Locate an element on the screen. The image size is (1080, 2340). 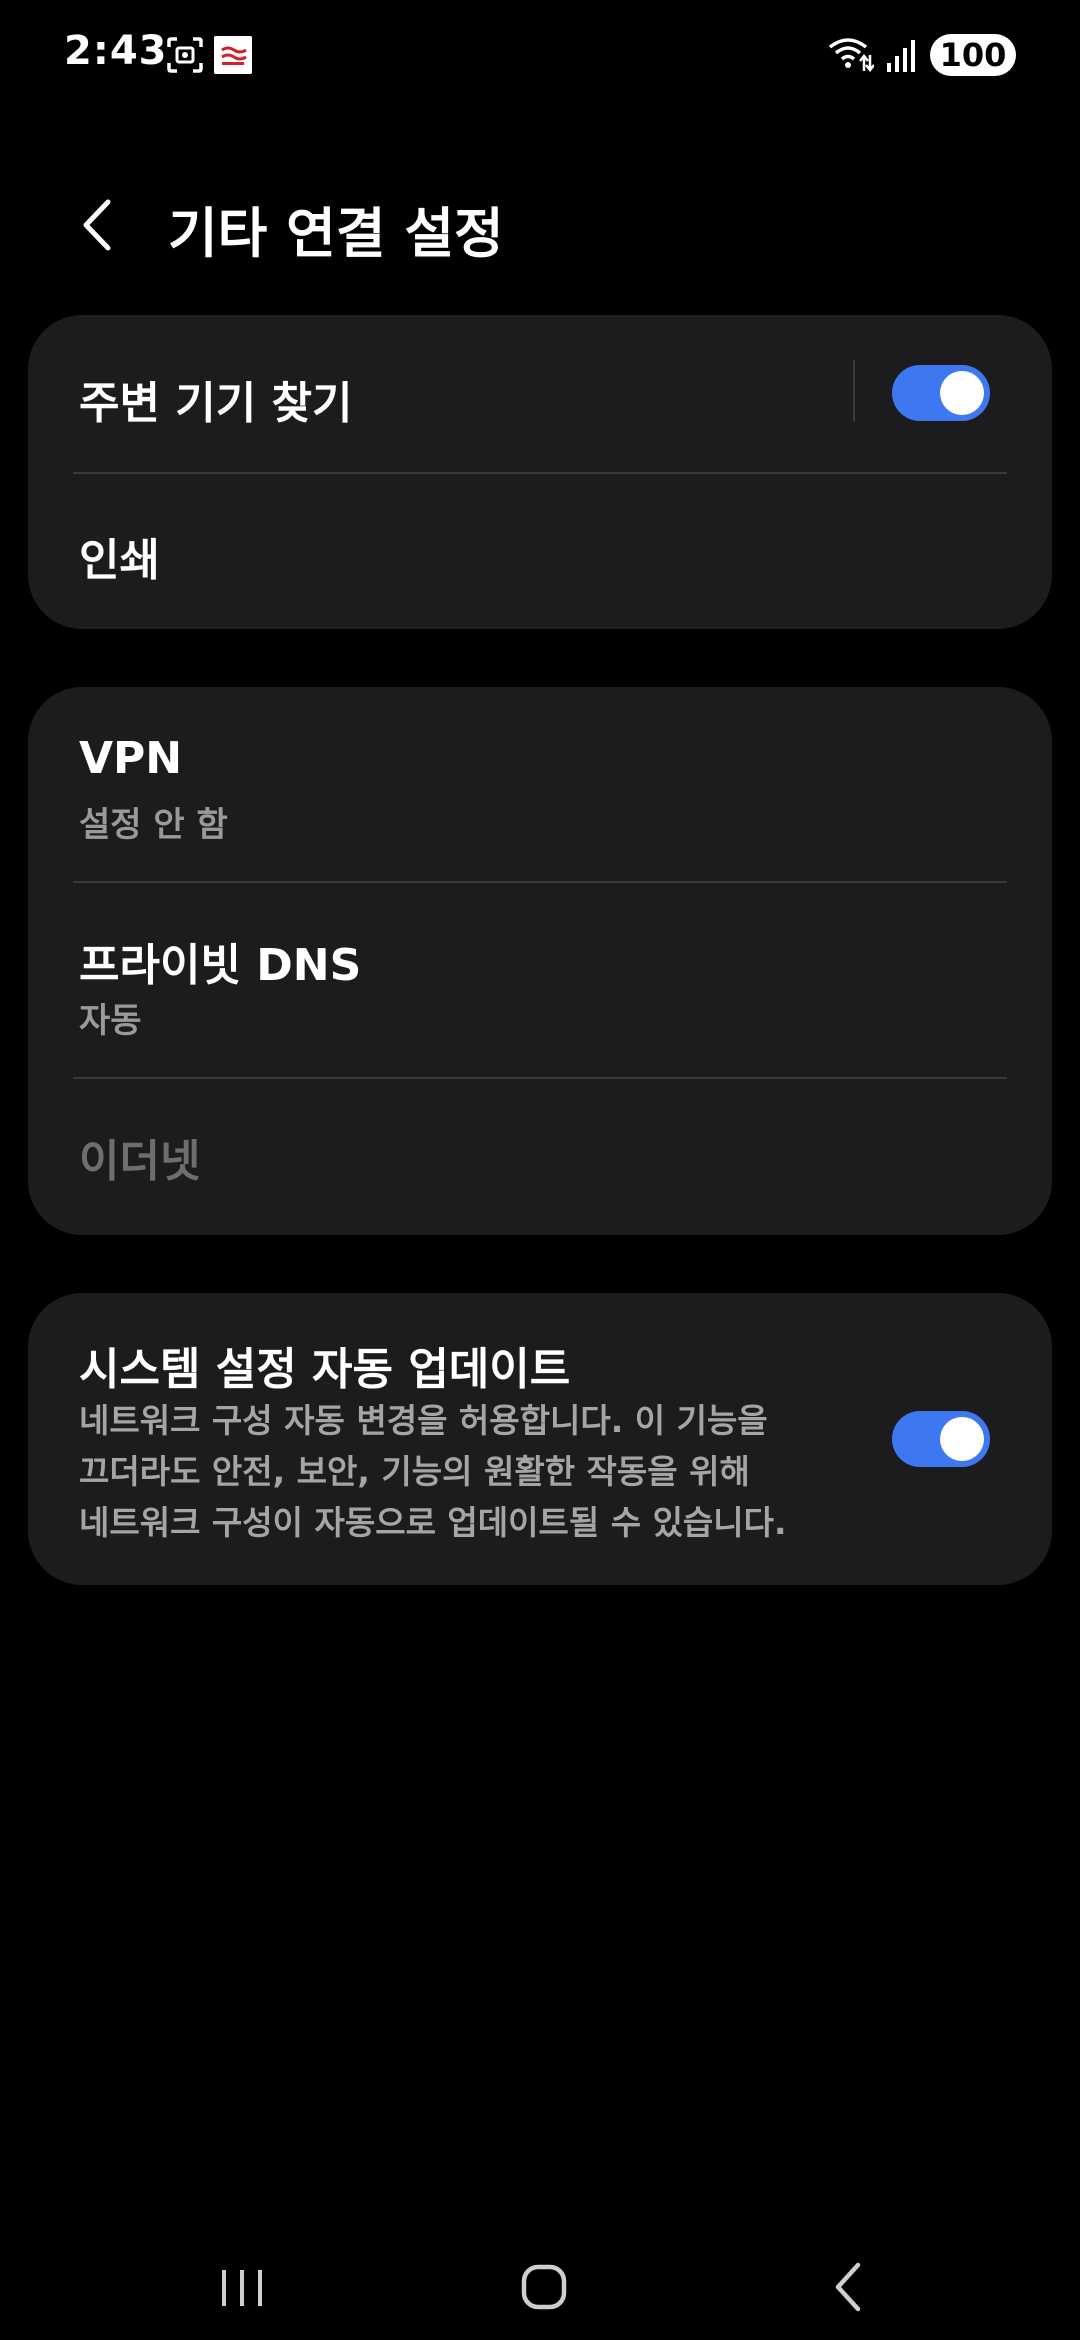
home-icon is located at coordinates (544, 2287).